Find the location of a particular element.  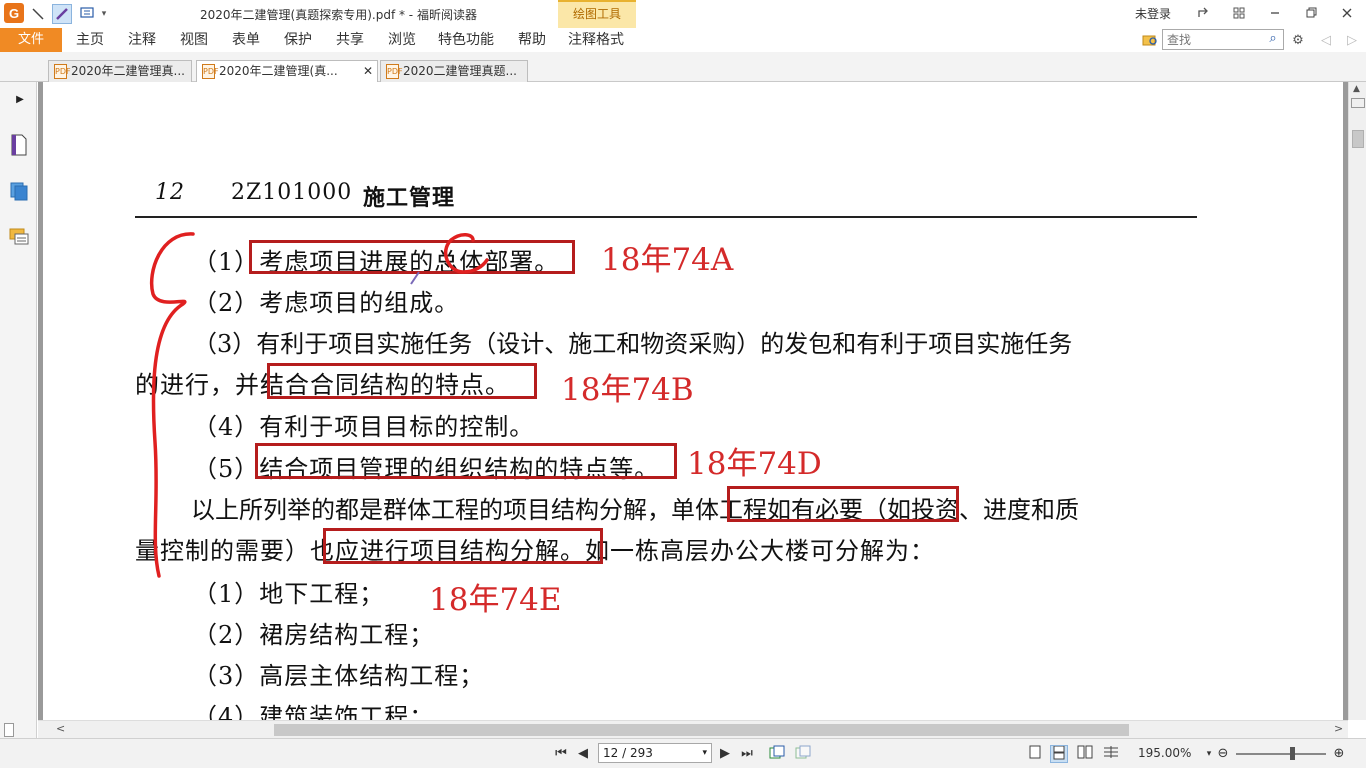

line-tool-icon is located at coordinates (38, 14).